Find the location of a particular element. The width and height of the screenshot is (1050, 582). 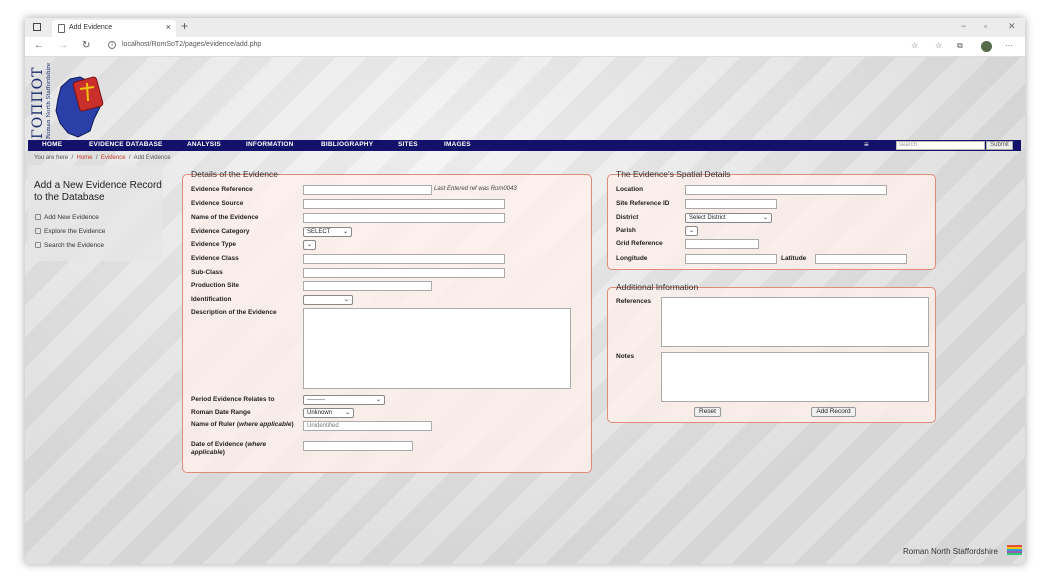

grid-reference-label: Grid Reference is located at coordinates (639, 243).